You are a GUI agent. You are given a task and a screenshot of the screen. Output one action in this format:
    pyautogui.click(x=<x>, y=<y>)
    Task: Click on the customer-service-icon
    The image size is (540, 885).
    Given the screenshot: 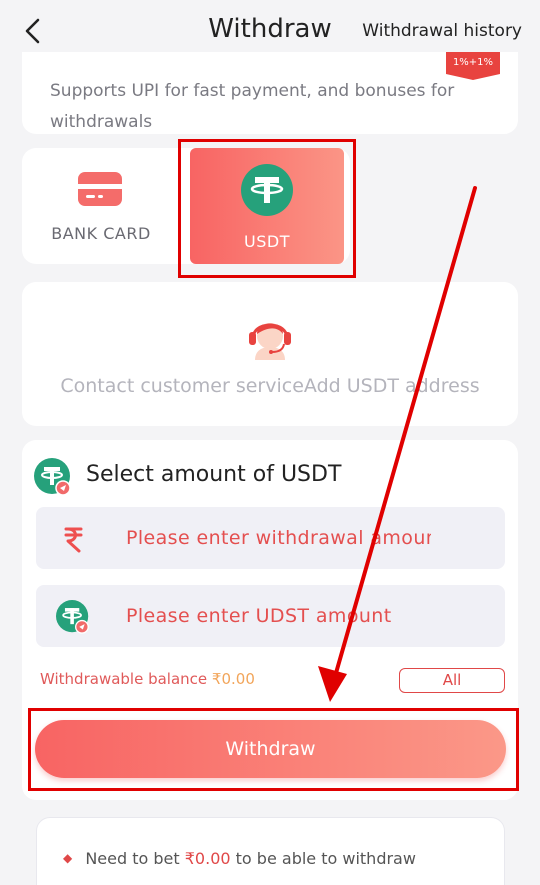 What is the action you would take?
    pyautogui.click(x=270, y=341)
    